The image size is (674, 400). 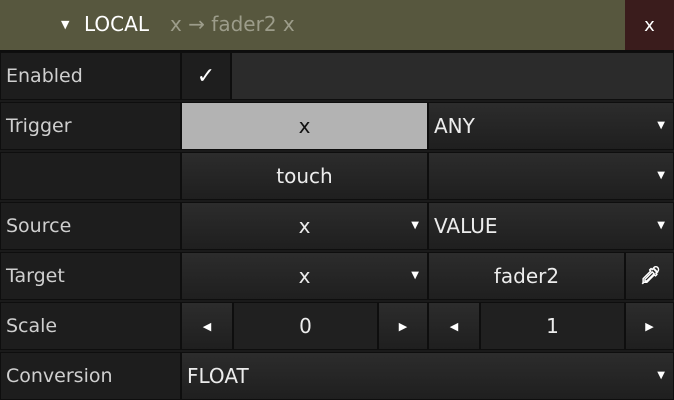 I want to click on enabled-checkbox: ✓, so click(x=206, y=76).